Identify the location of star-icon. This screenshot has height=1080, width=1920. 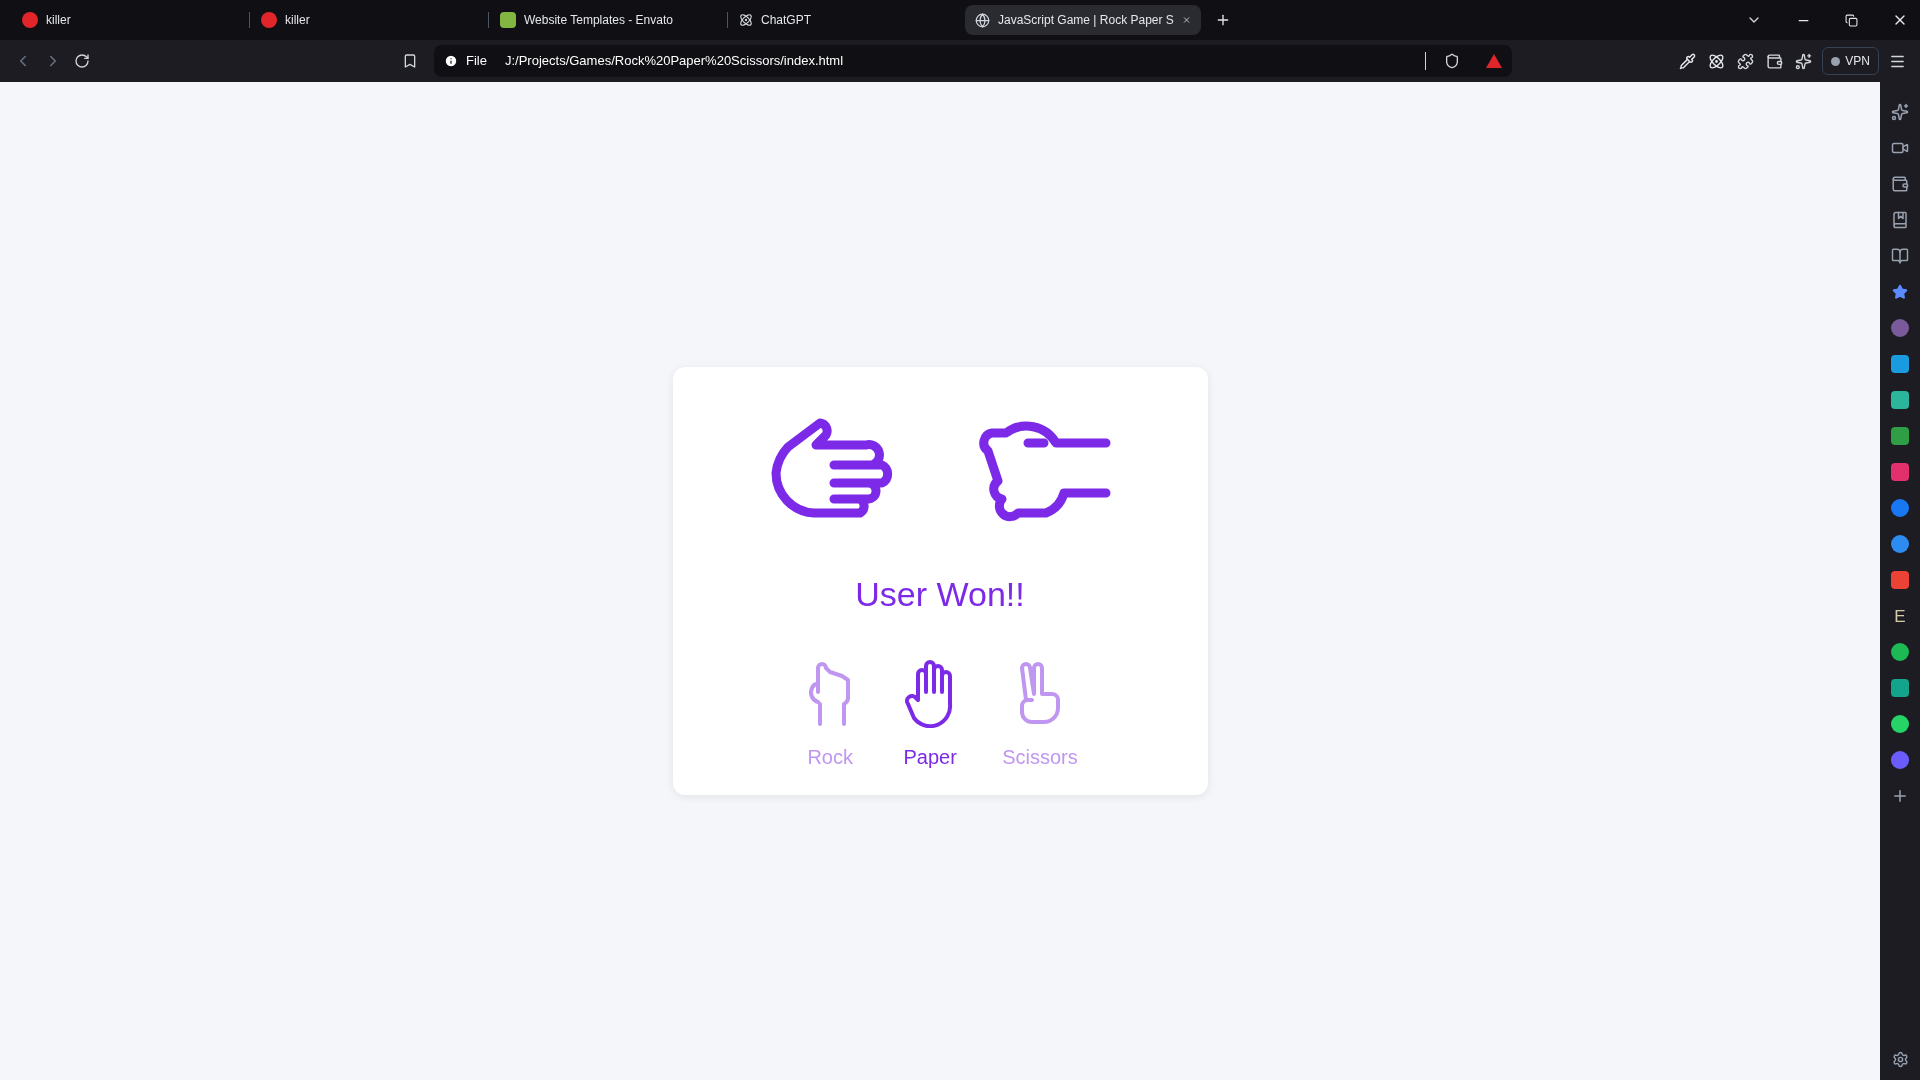
(1900, 292).